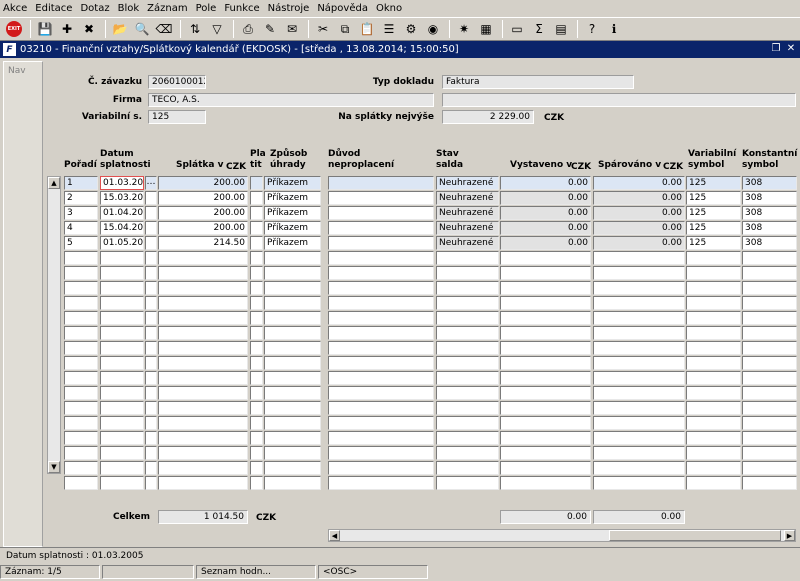  Describe the element at coordinates (713, 213) in the screenshot. I see `cell-vs: 125` at that location.